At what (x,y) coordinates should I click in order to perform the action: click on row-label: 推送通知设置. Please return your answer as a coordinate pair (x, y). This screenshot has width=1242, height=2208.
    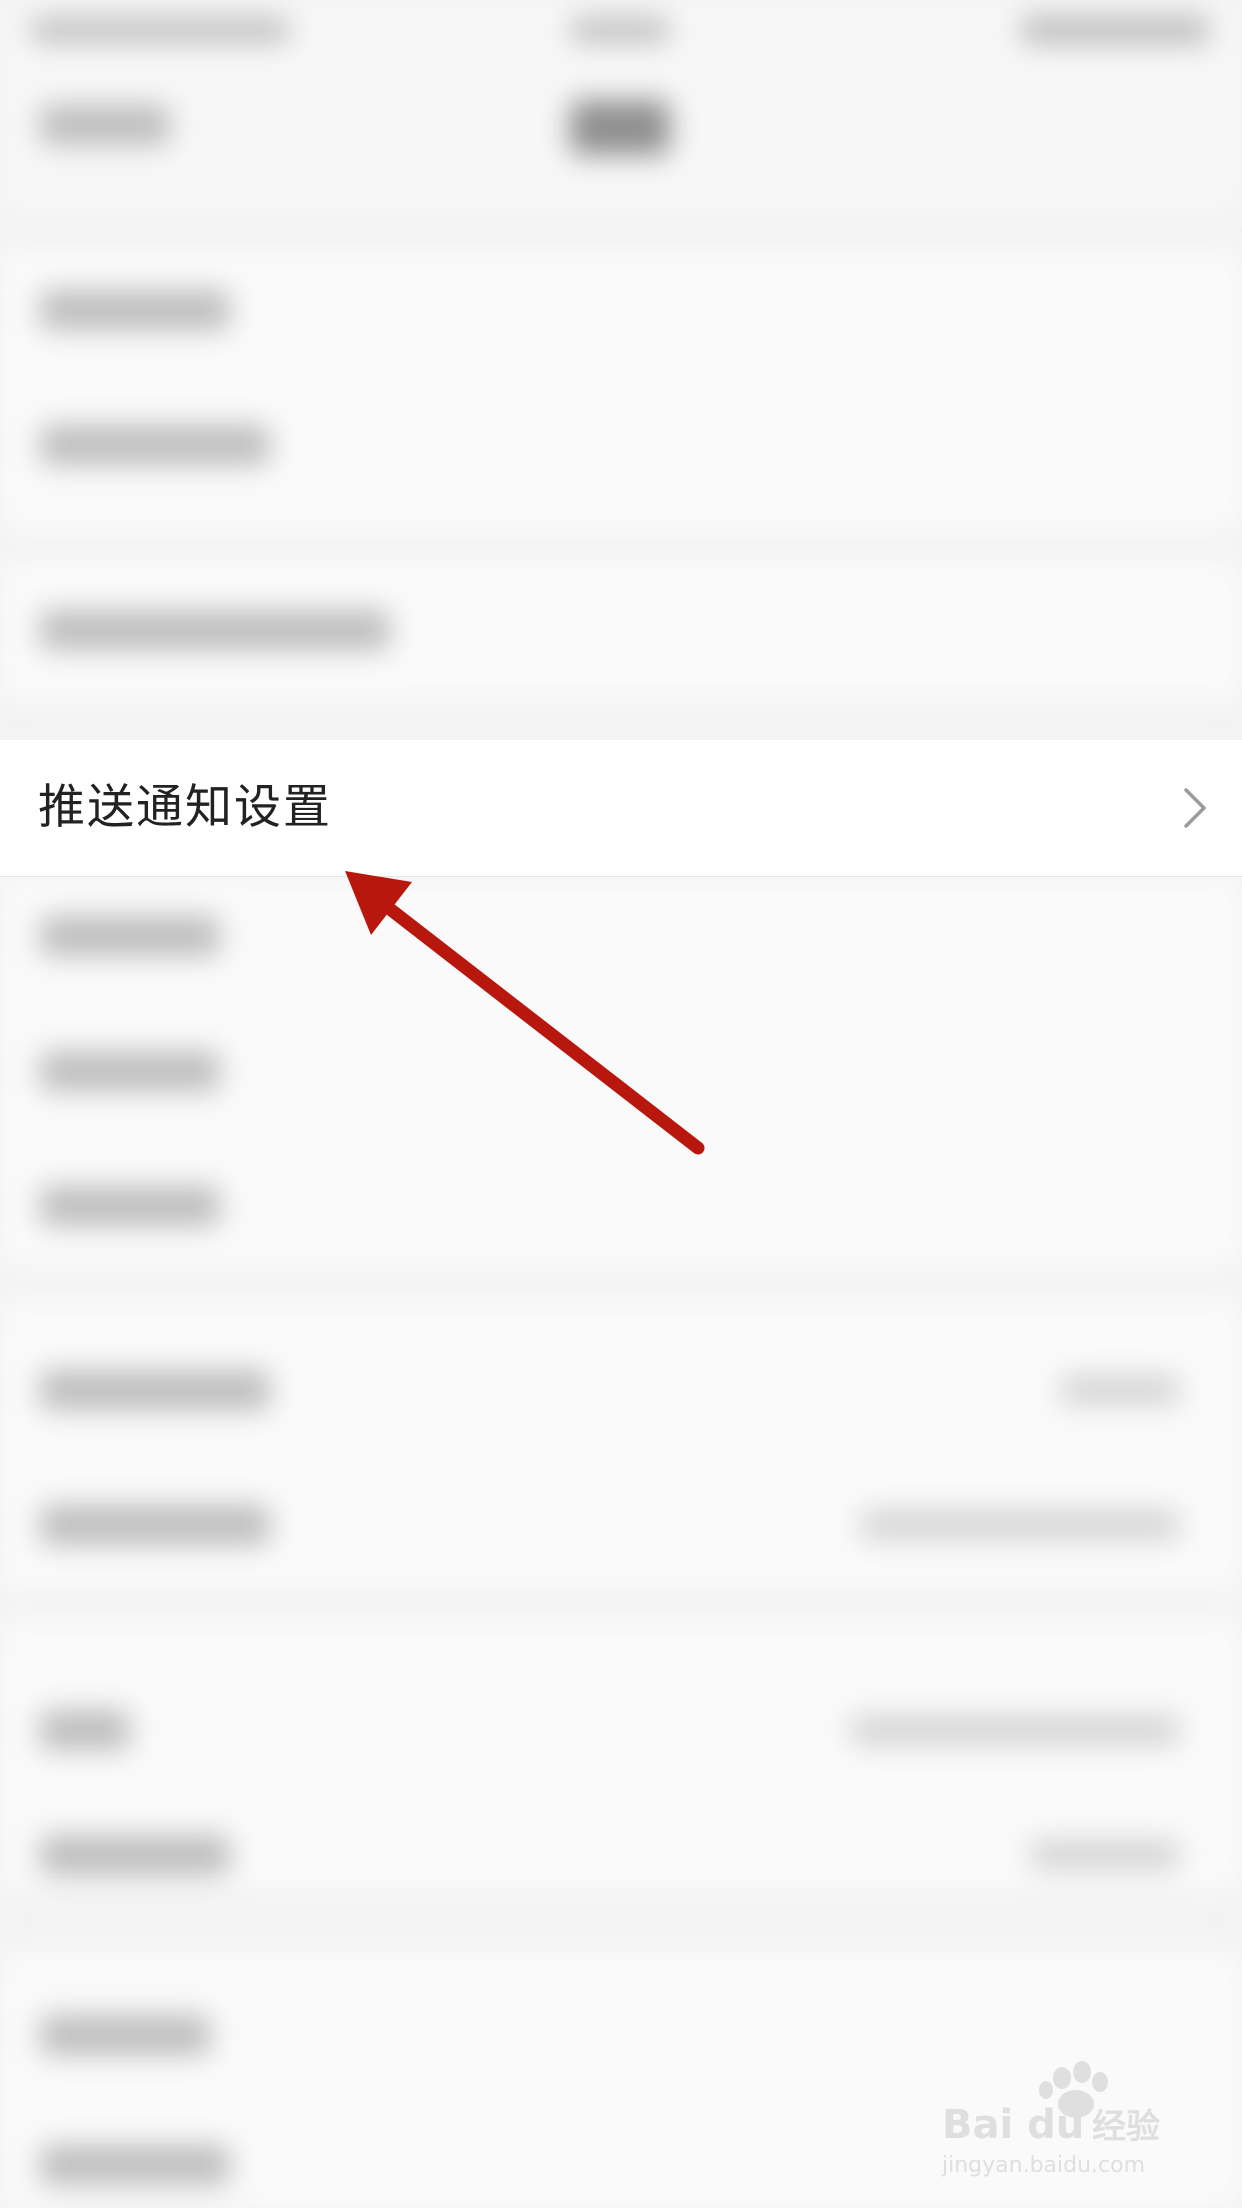
    Looking at the image, I should click on (185, 807).